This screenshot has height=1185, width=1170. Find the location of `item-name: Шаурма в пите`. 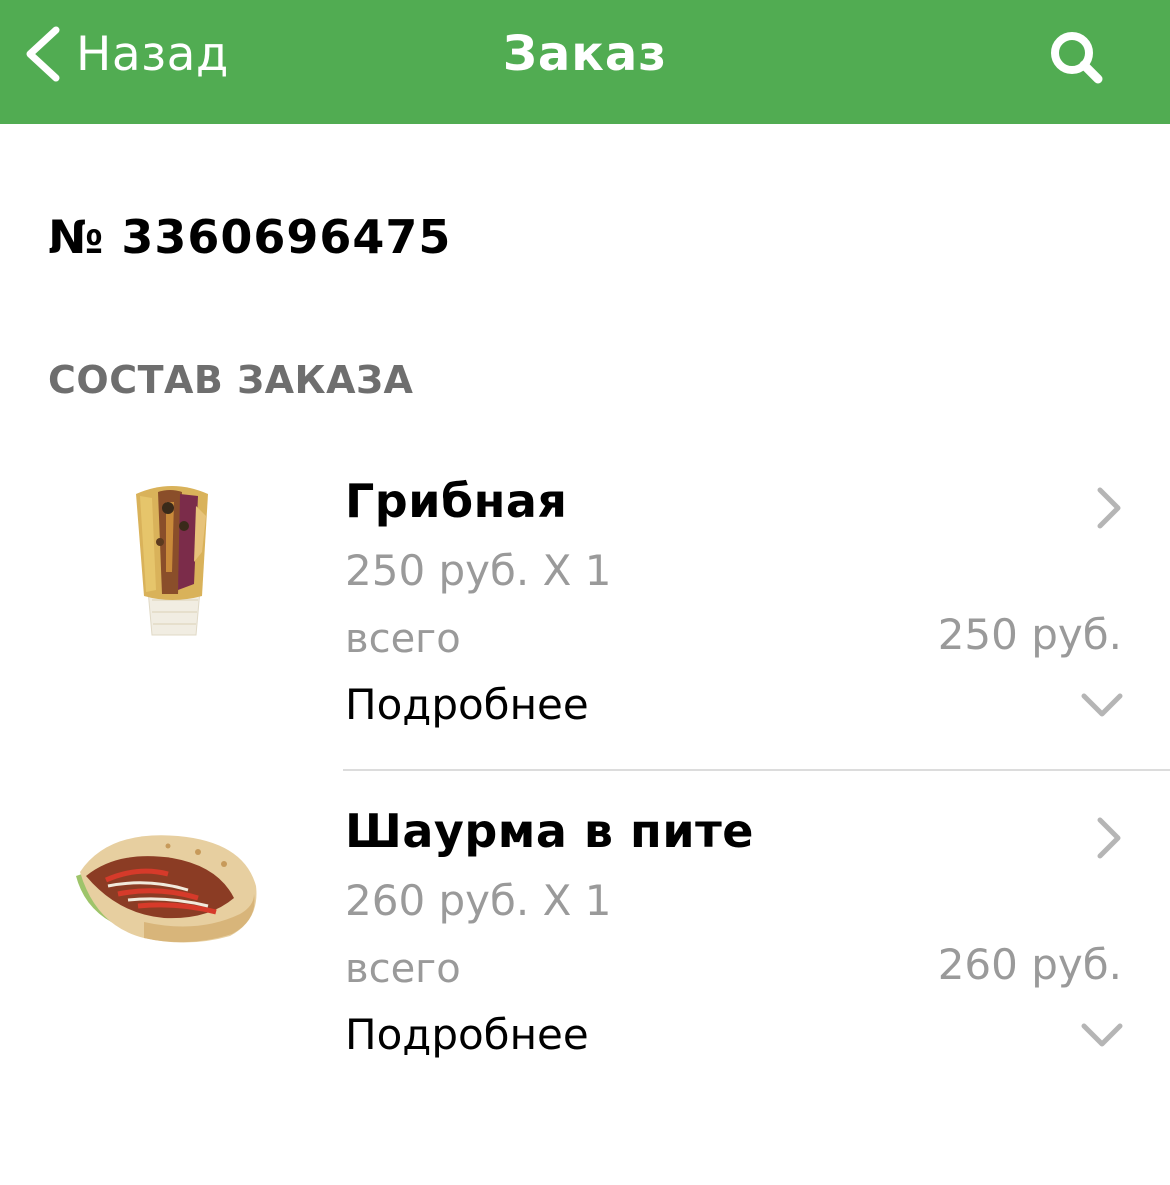

item-name: Шаурма в пите is located at coordinates (549, 831).